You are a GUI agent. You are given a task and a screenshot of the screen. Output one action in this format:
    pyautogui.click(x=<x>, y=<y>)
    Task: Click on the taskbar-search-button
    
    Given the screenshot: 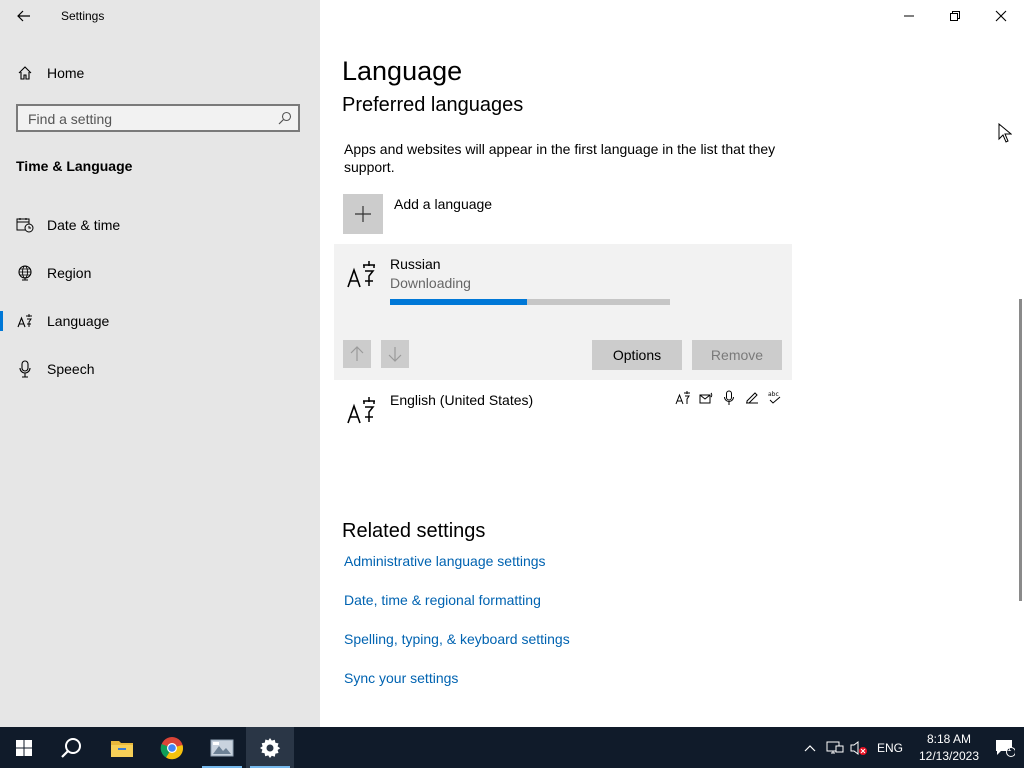 What is the action you would take?
    pyautogui.click(x=72, y=747)
    